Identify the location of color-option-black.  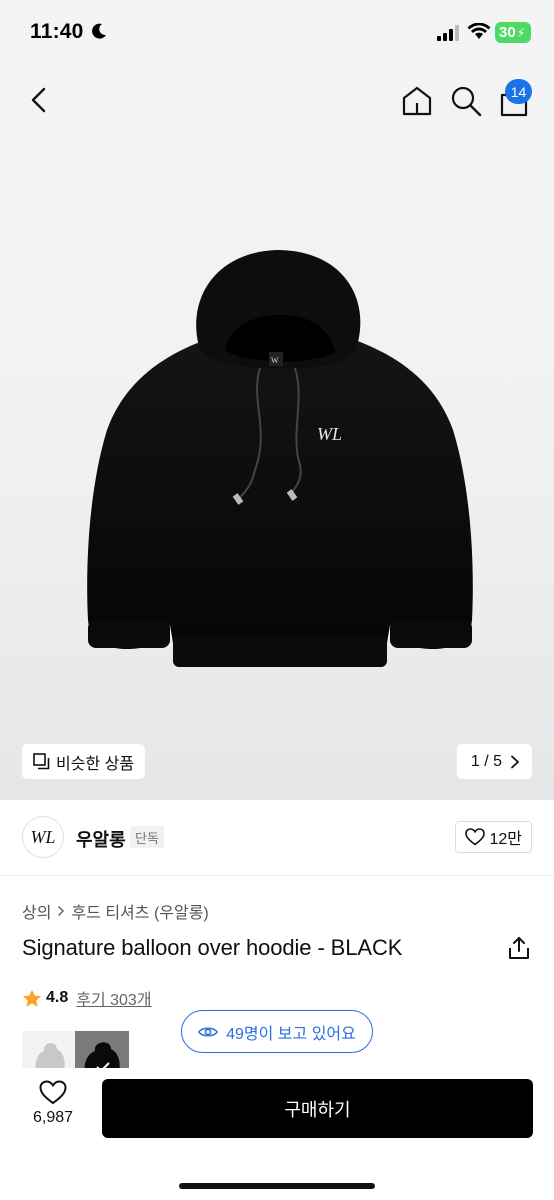
(102, 1052).